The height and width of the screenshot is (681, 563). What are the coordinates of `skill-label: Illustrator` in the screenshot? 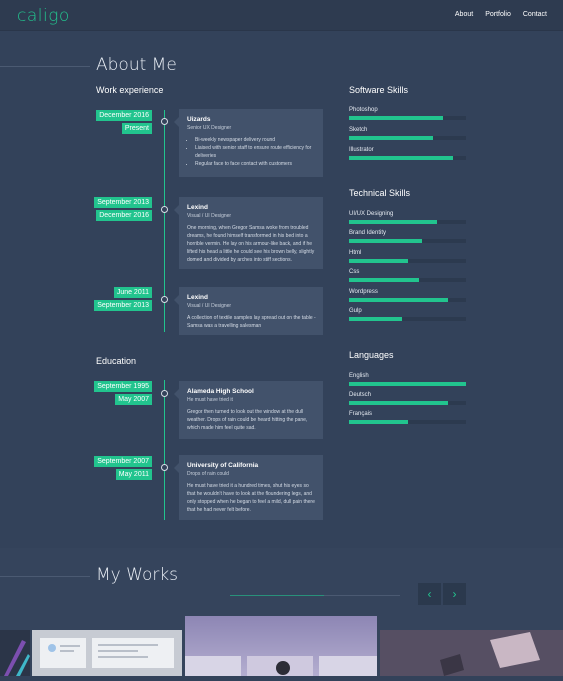 It's located at (361, 150).